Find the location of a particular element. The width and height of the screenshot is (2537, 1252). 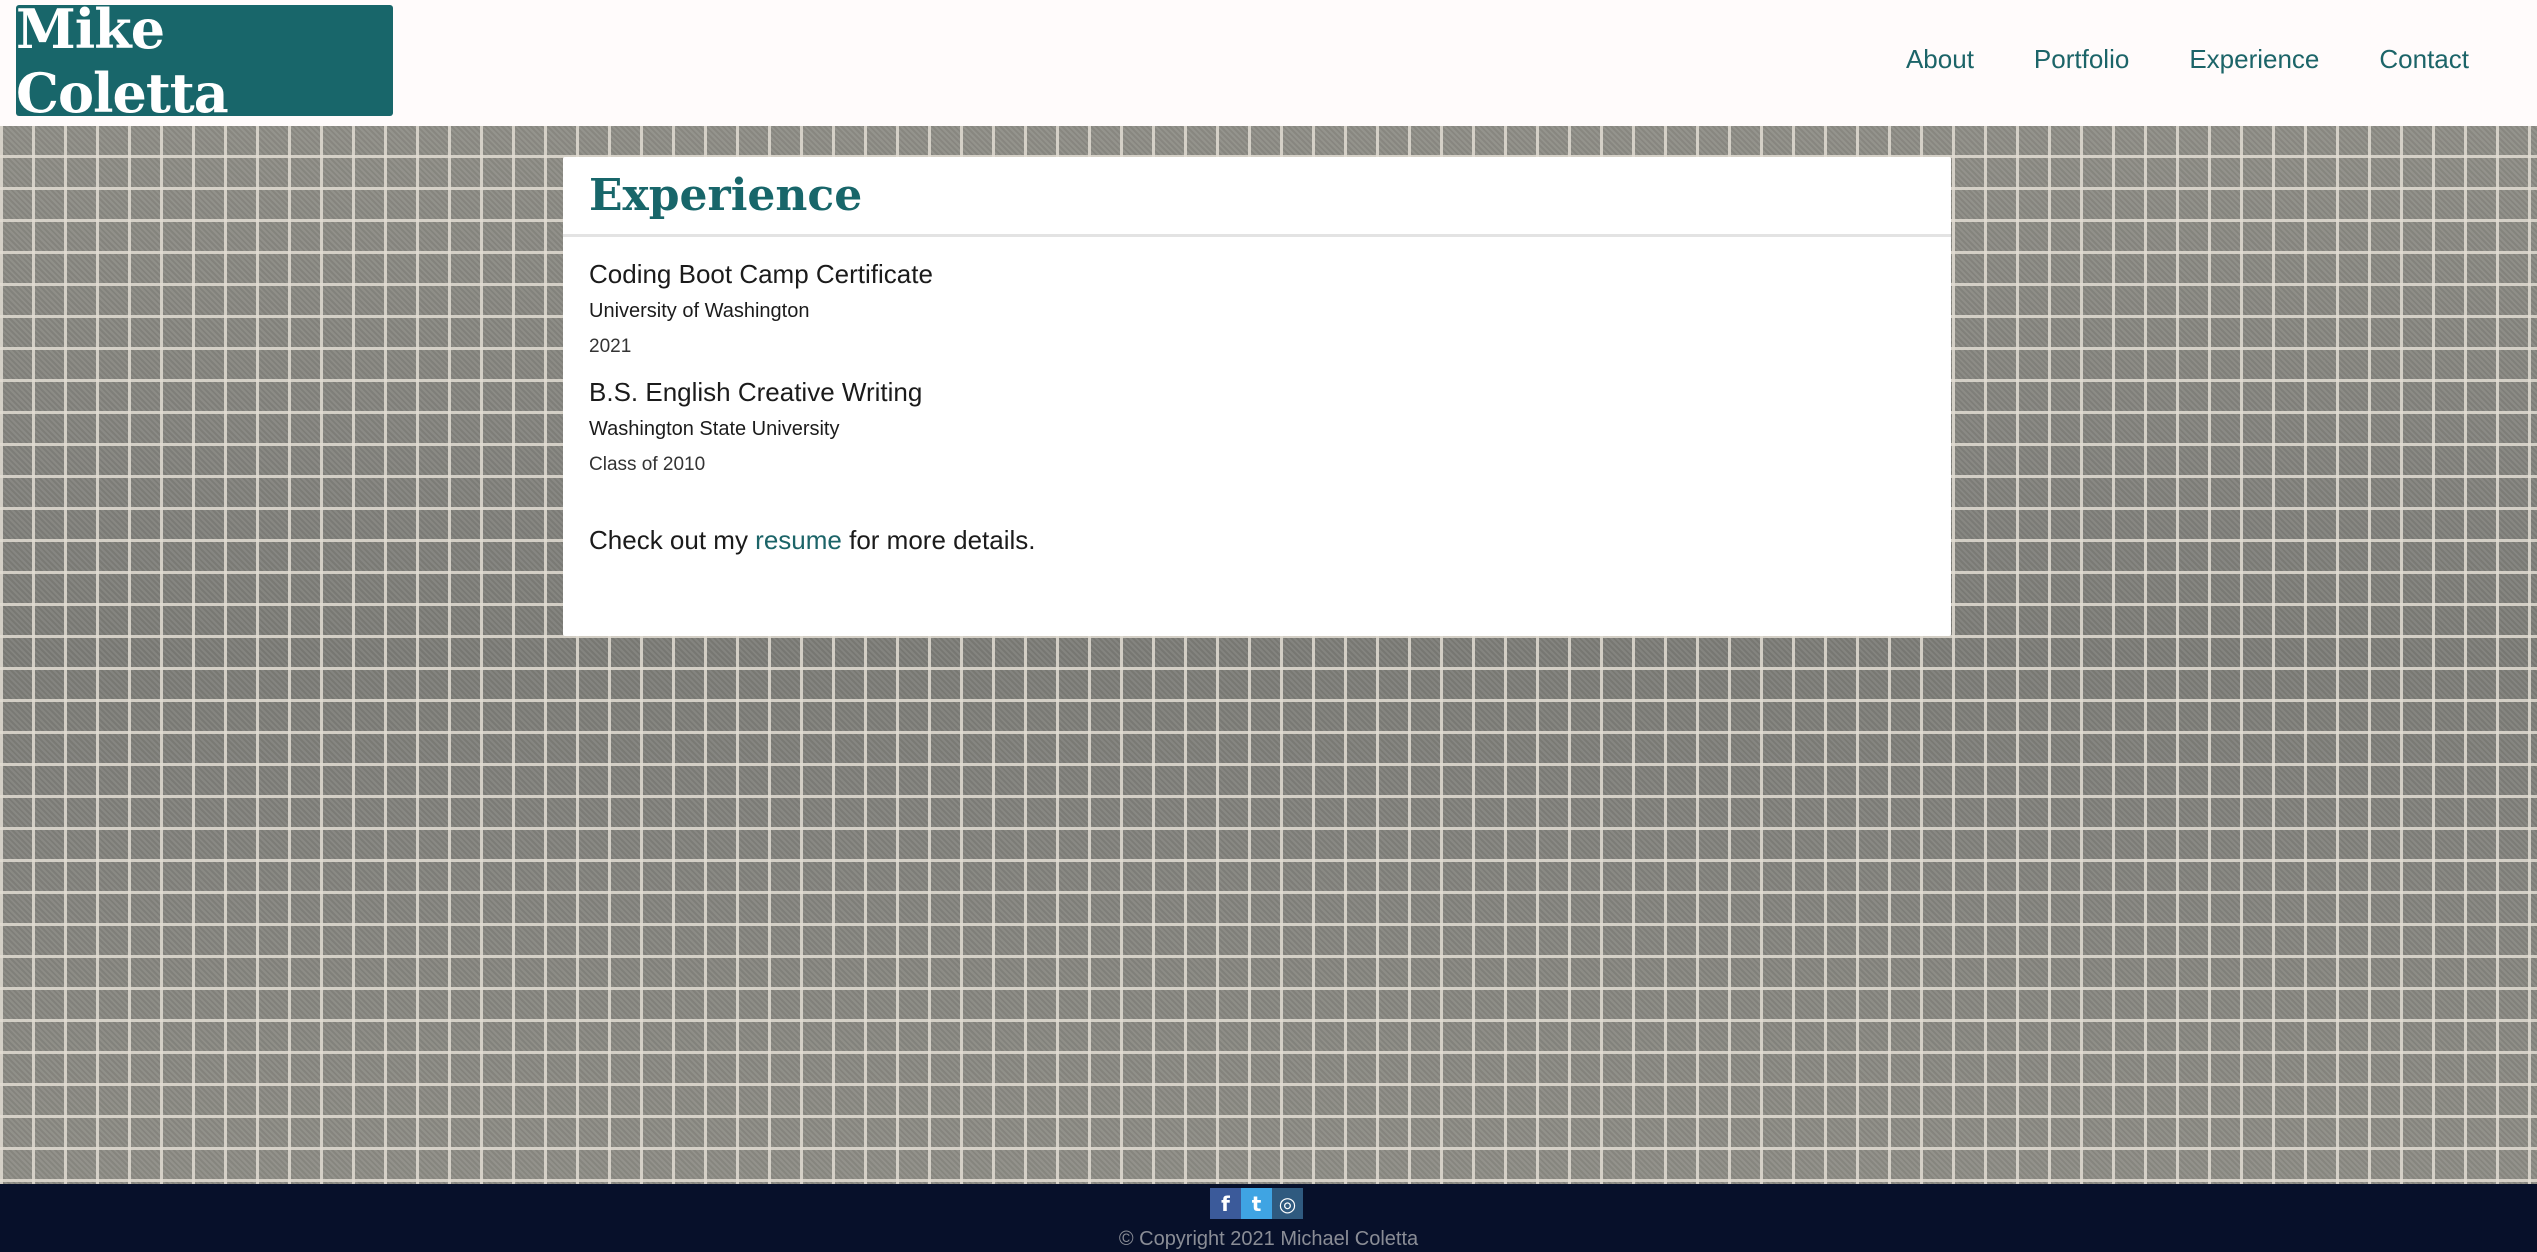

logo-text: Mike Coletta is located at coordinates (122, 62).